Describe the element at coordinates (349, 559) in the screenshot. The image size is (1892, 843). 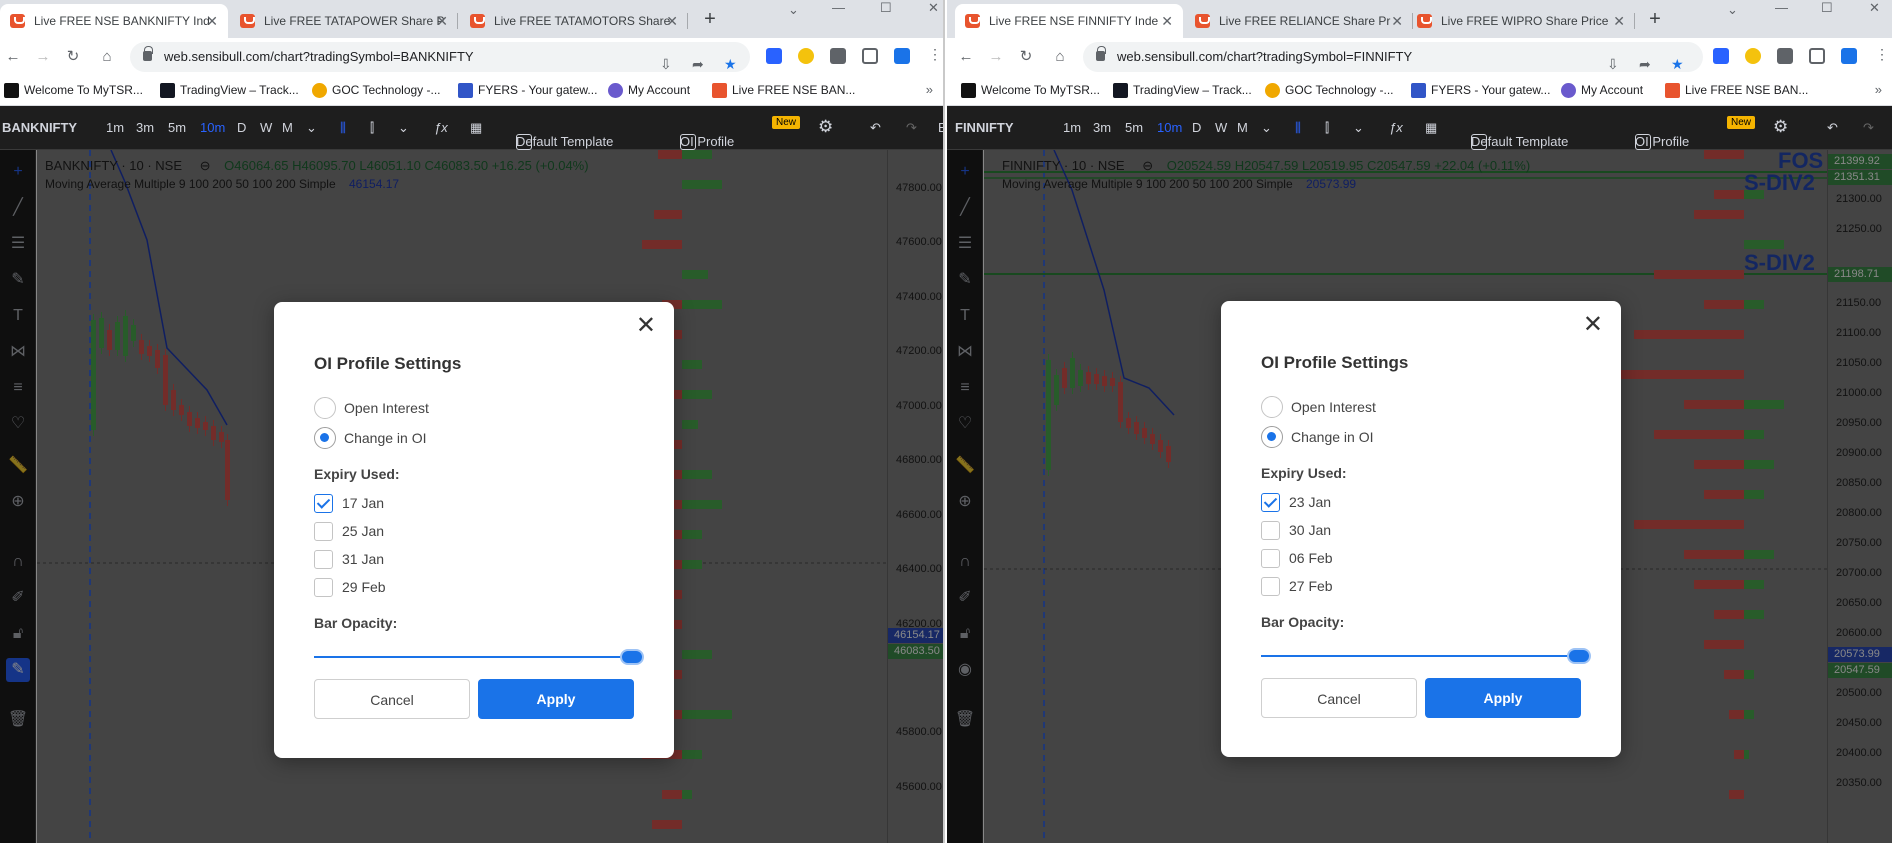
I see `expiry-checkbox: 31 Jan` at that location.